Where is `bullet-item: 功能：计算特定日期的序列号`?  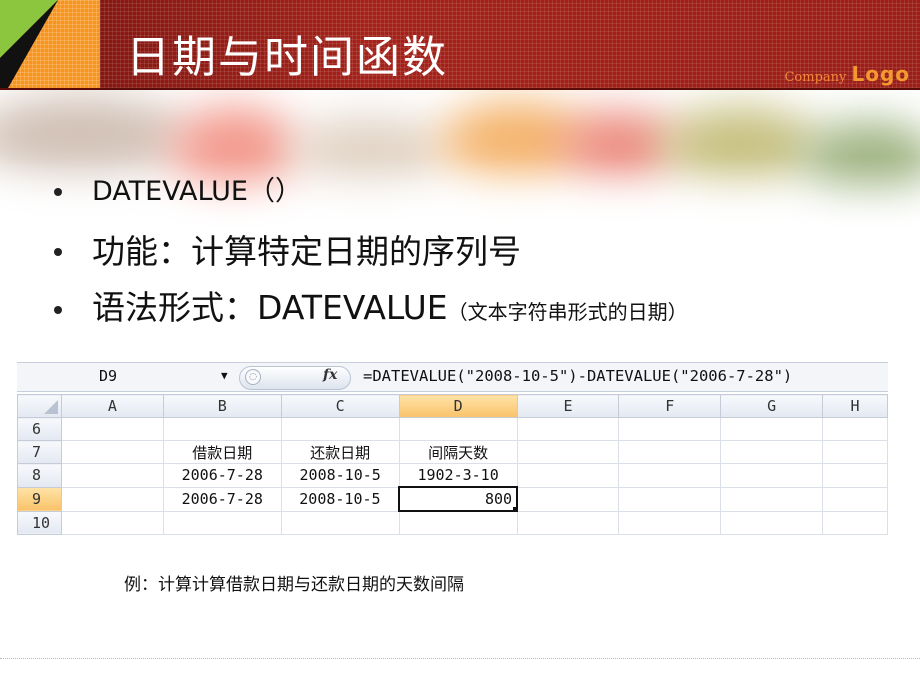
bullet-item: 功能：计算特定日期的序列号 is located at coordinates (287, 252).